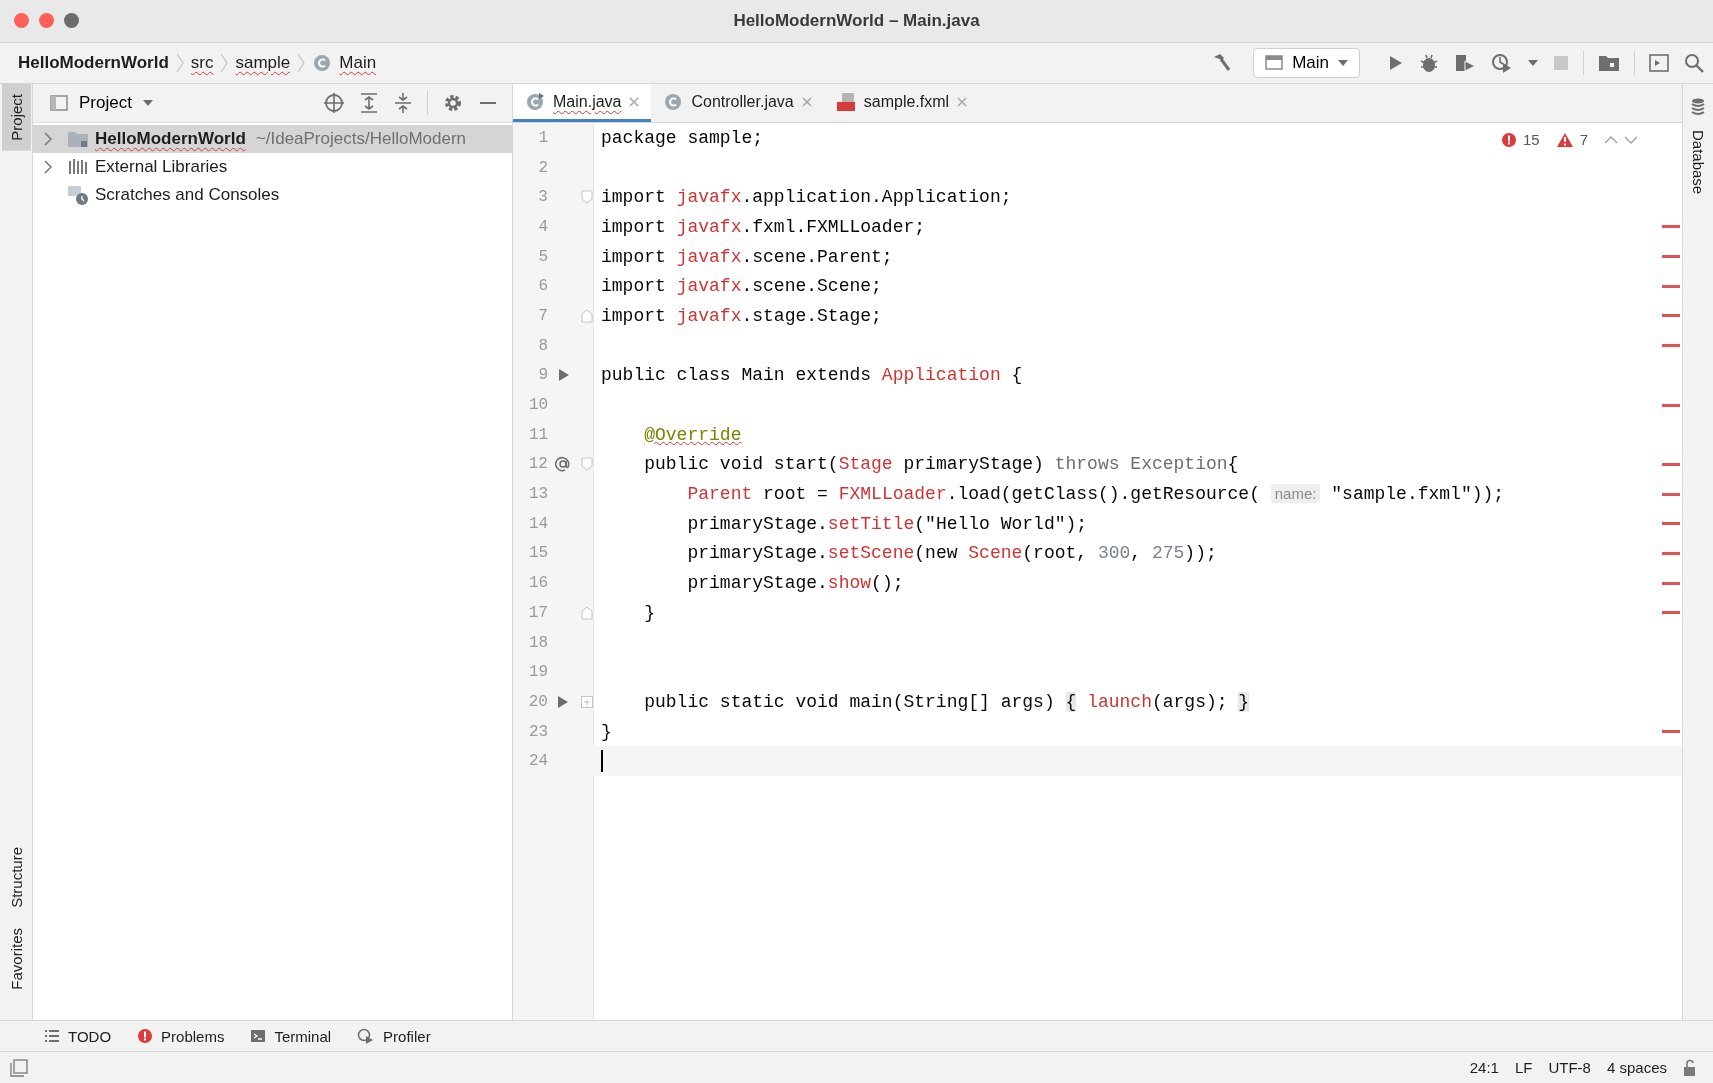 The height and width of the screenshot is (1083, 1713). I want to click on warning-count: 7, so click(1583, 139).